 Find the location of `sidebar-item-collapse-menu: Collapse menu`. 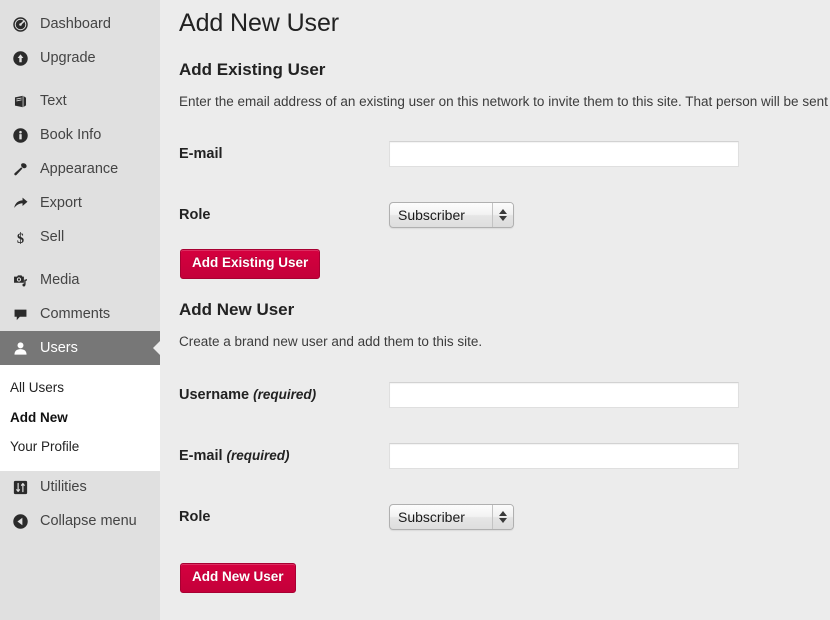

sidebar-item-collapse-menu: Collapse menu is located at coordinates (80, 522).